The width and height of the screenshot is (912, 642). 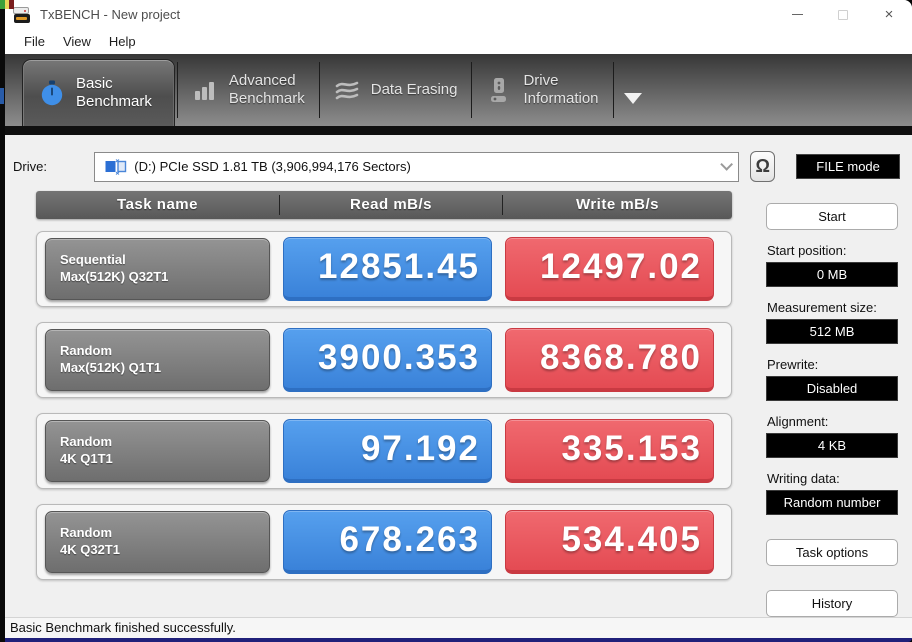 What do you see at coordinates (832, 603) in the screenshot?
I see `history-button: History` at bounding box center [832, 603].